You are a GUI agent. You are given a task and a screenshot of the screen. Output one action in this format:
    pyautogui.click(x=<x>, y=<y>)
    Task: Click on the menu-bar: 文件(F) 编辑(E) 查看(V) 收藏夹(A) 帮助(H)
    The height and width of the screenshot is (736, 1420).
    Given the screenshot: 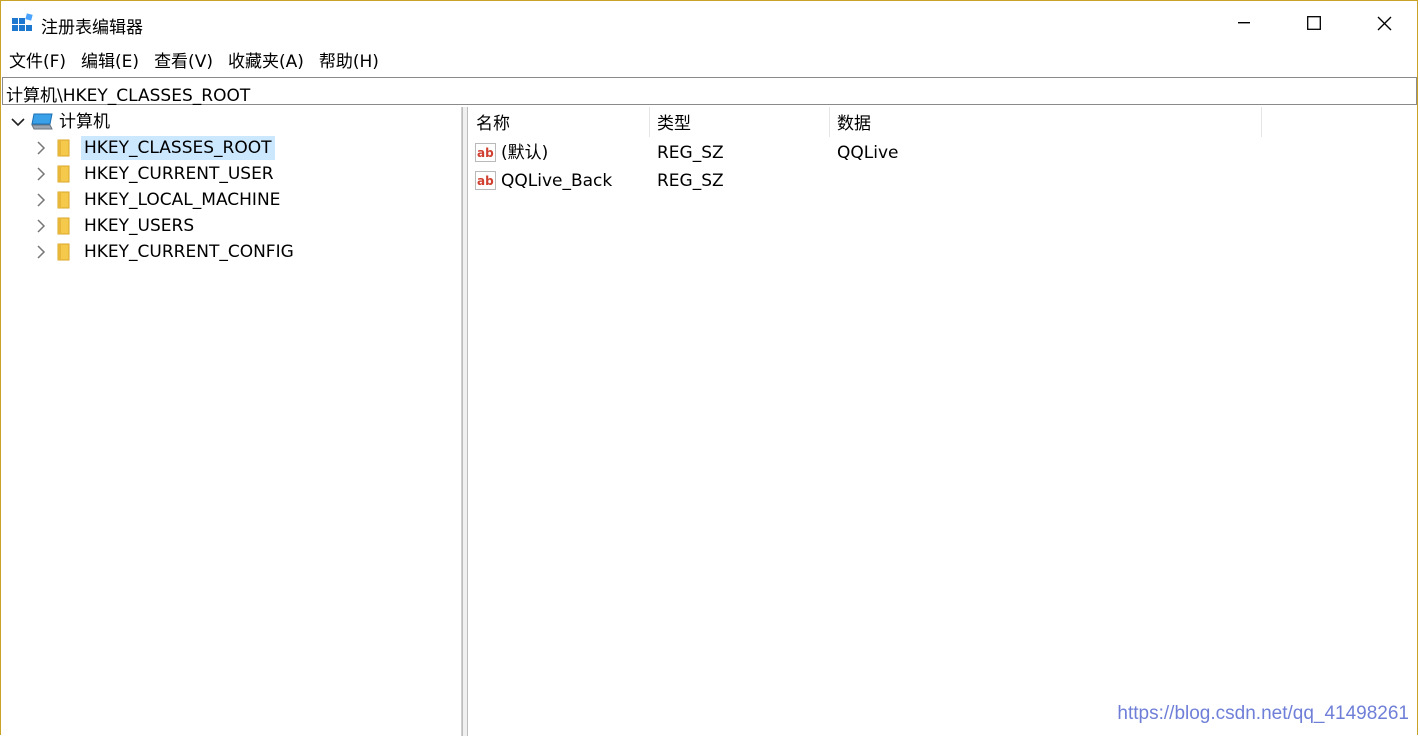 What is the action you would take?
    pyautogui.click(x=193, y=61)
    